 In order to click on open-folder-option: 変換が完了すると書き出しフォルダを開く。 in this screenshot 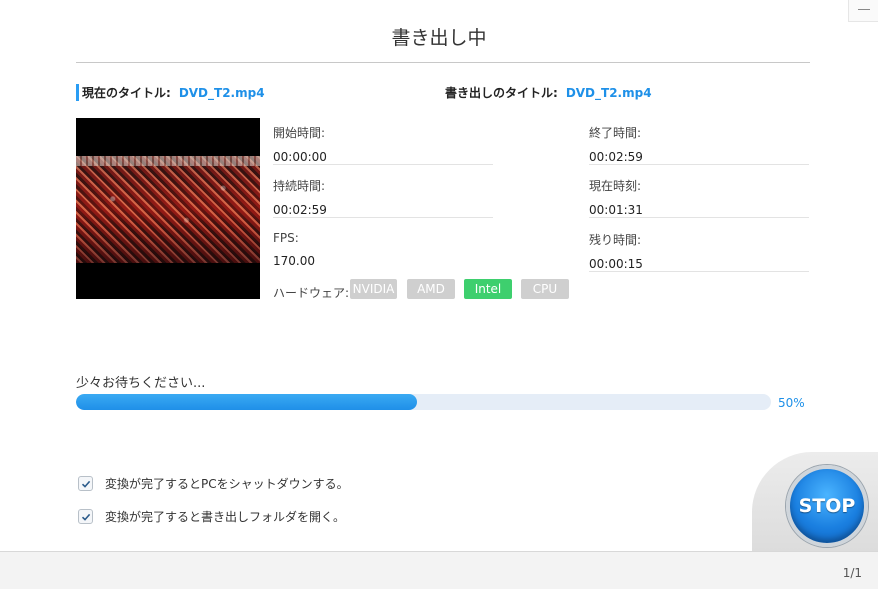, I will do `click(211, 516)`.